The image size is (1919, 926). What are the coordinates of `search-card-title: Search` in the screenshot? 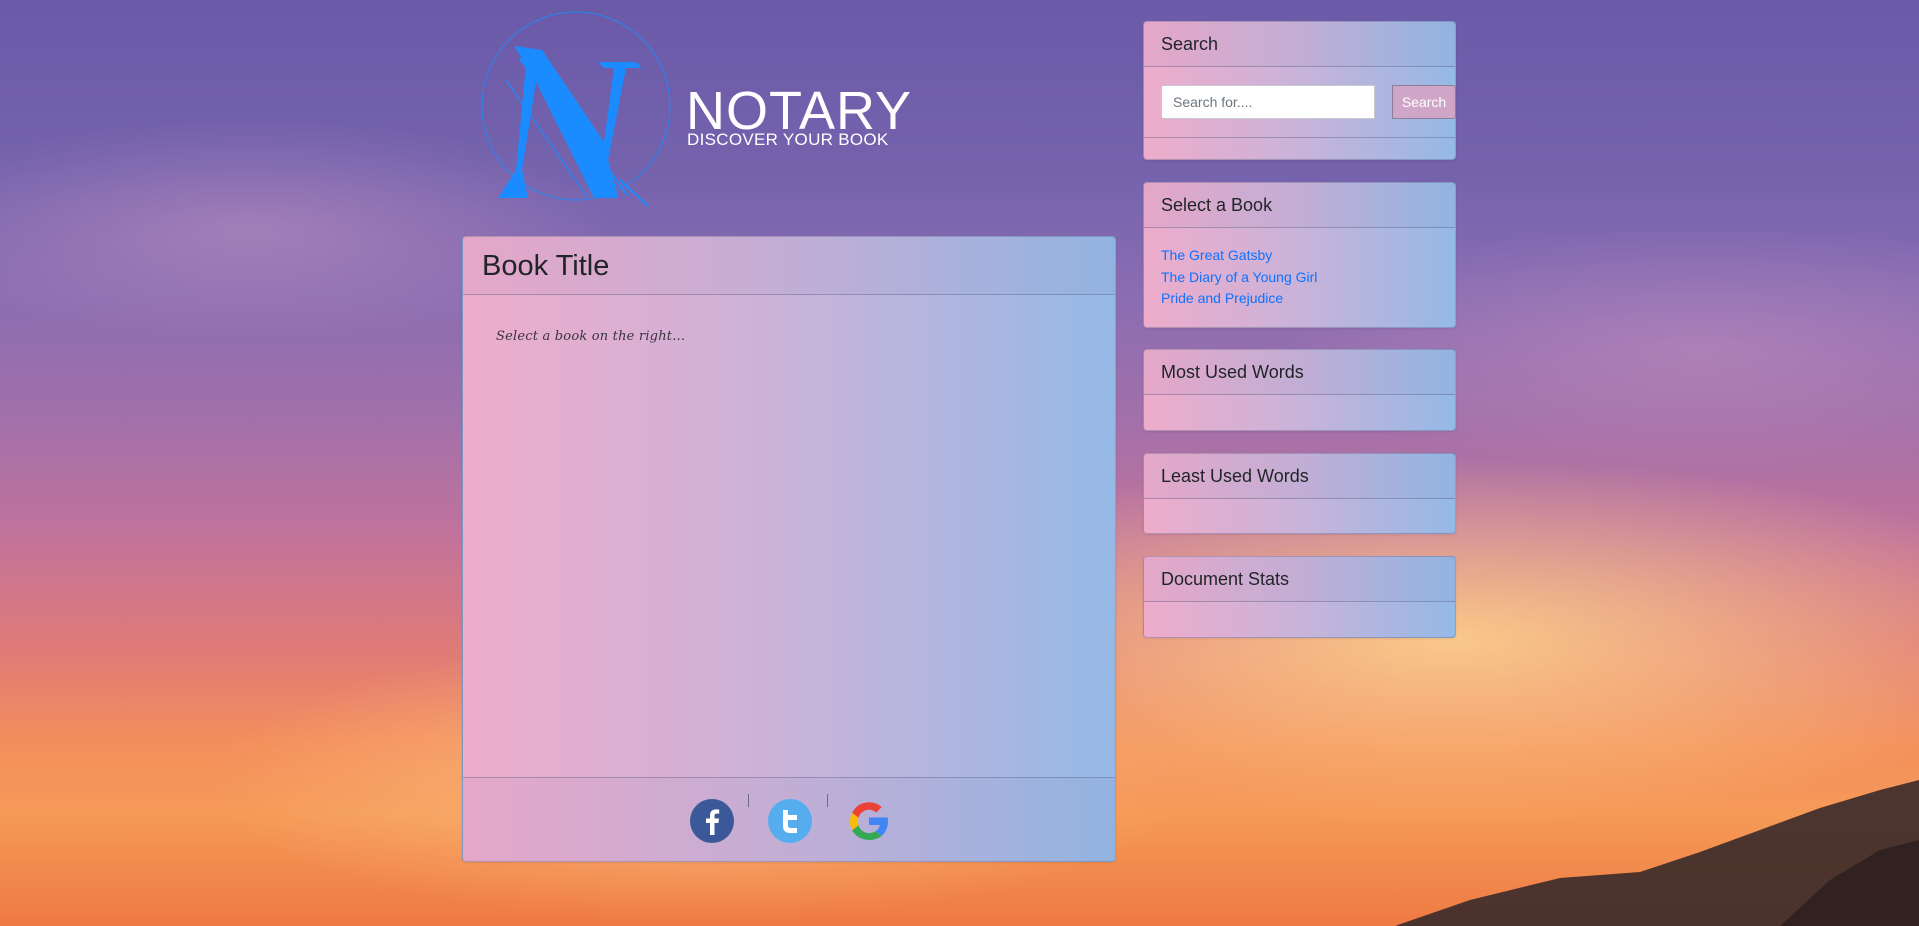 It's located at (1299, 44).